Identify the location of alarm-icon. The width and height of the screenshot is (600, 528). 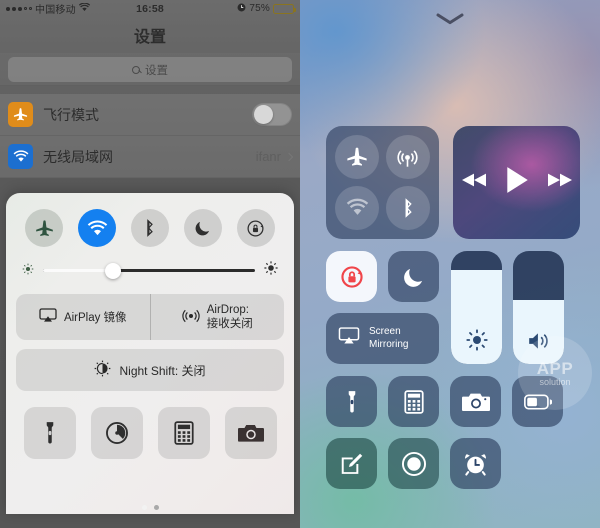
(241, 9).